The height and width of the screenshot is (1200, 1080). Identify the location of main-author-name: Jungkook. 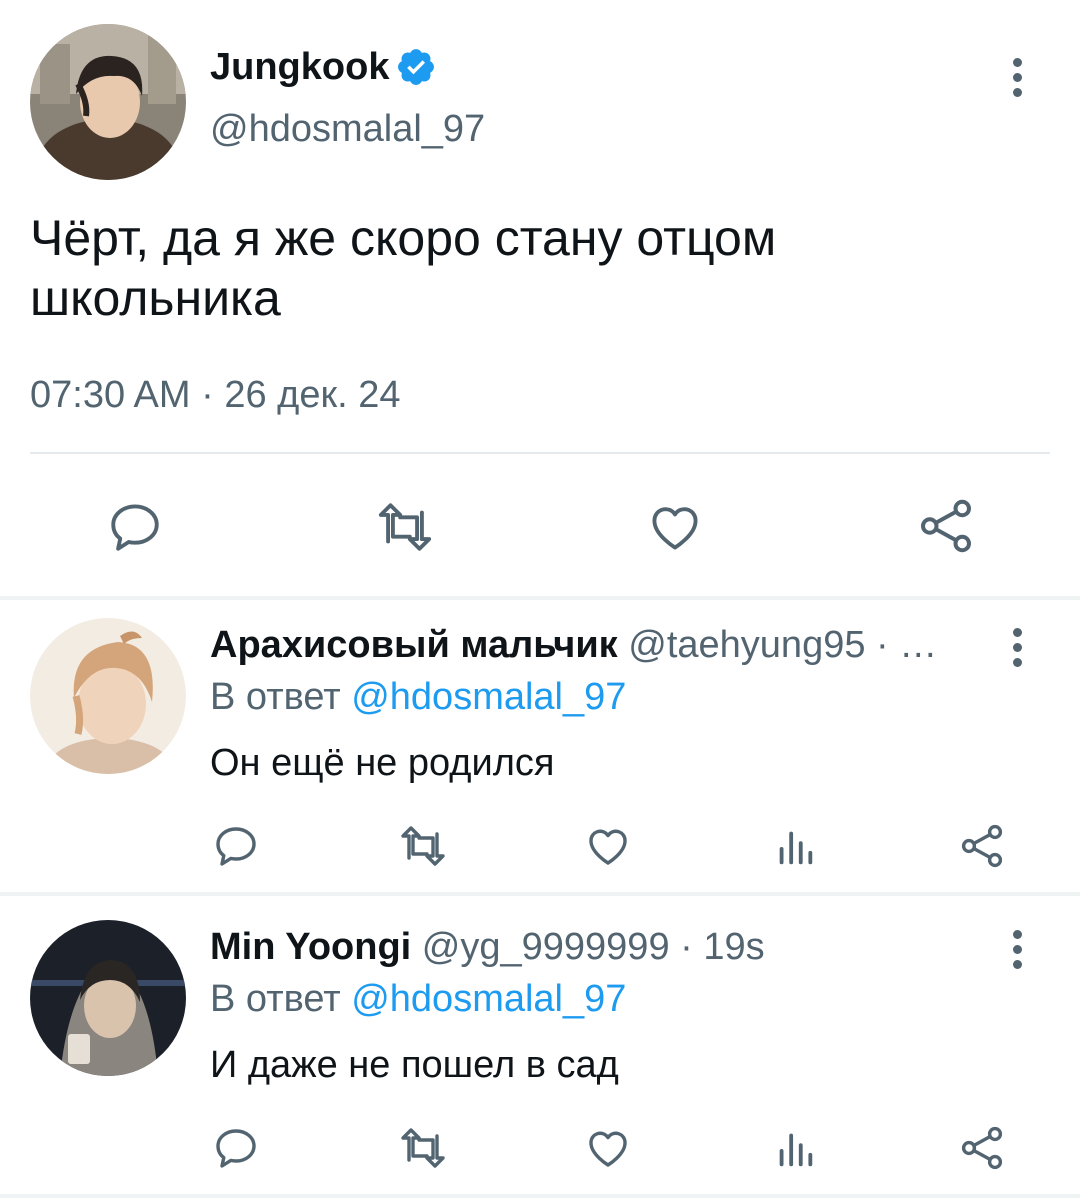
(299, 67).